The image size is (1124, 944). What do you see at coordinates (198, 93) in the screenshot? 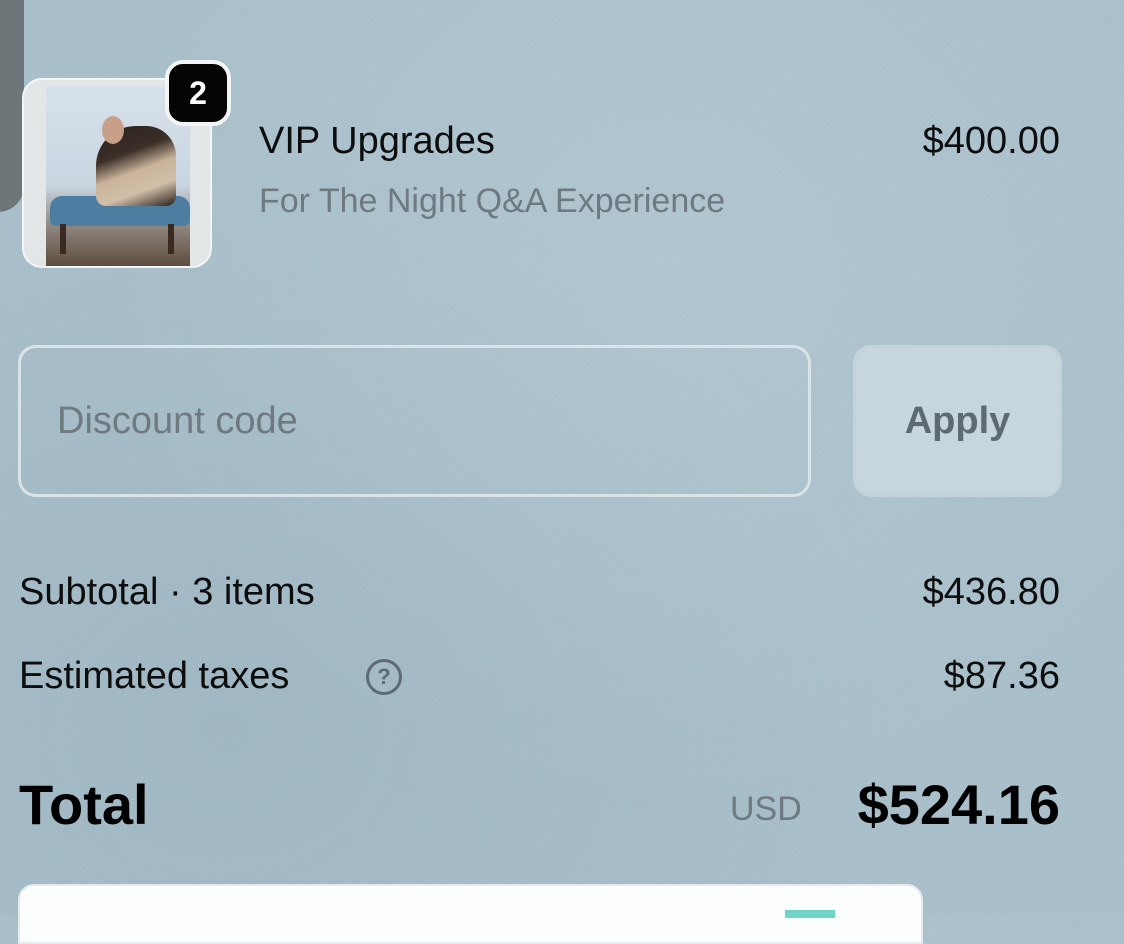
I see `quantity-badge: 2` at bounding box center [198, 93].